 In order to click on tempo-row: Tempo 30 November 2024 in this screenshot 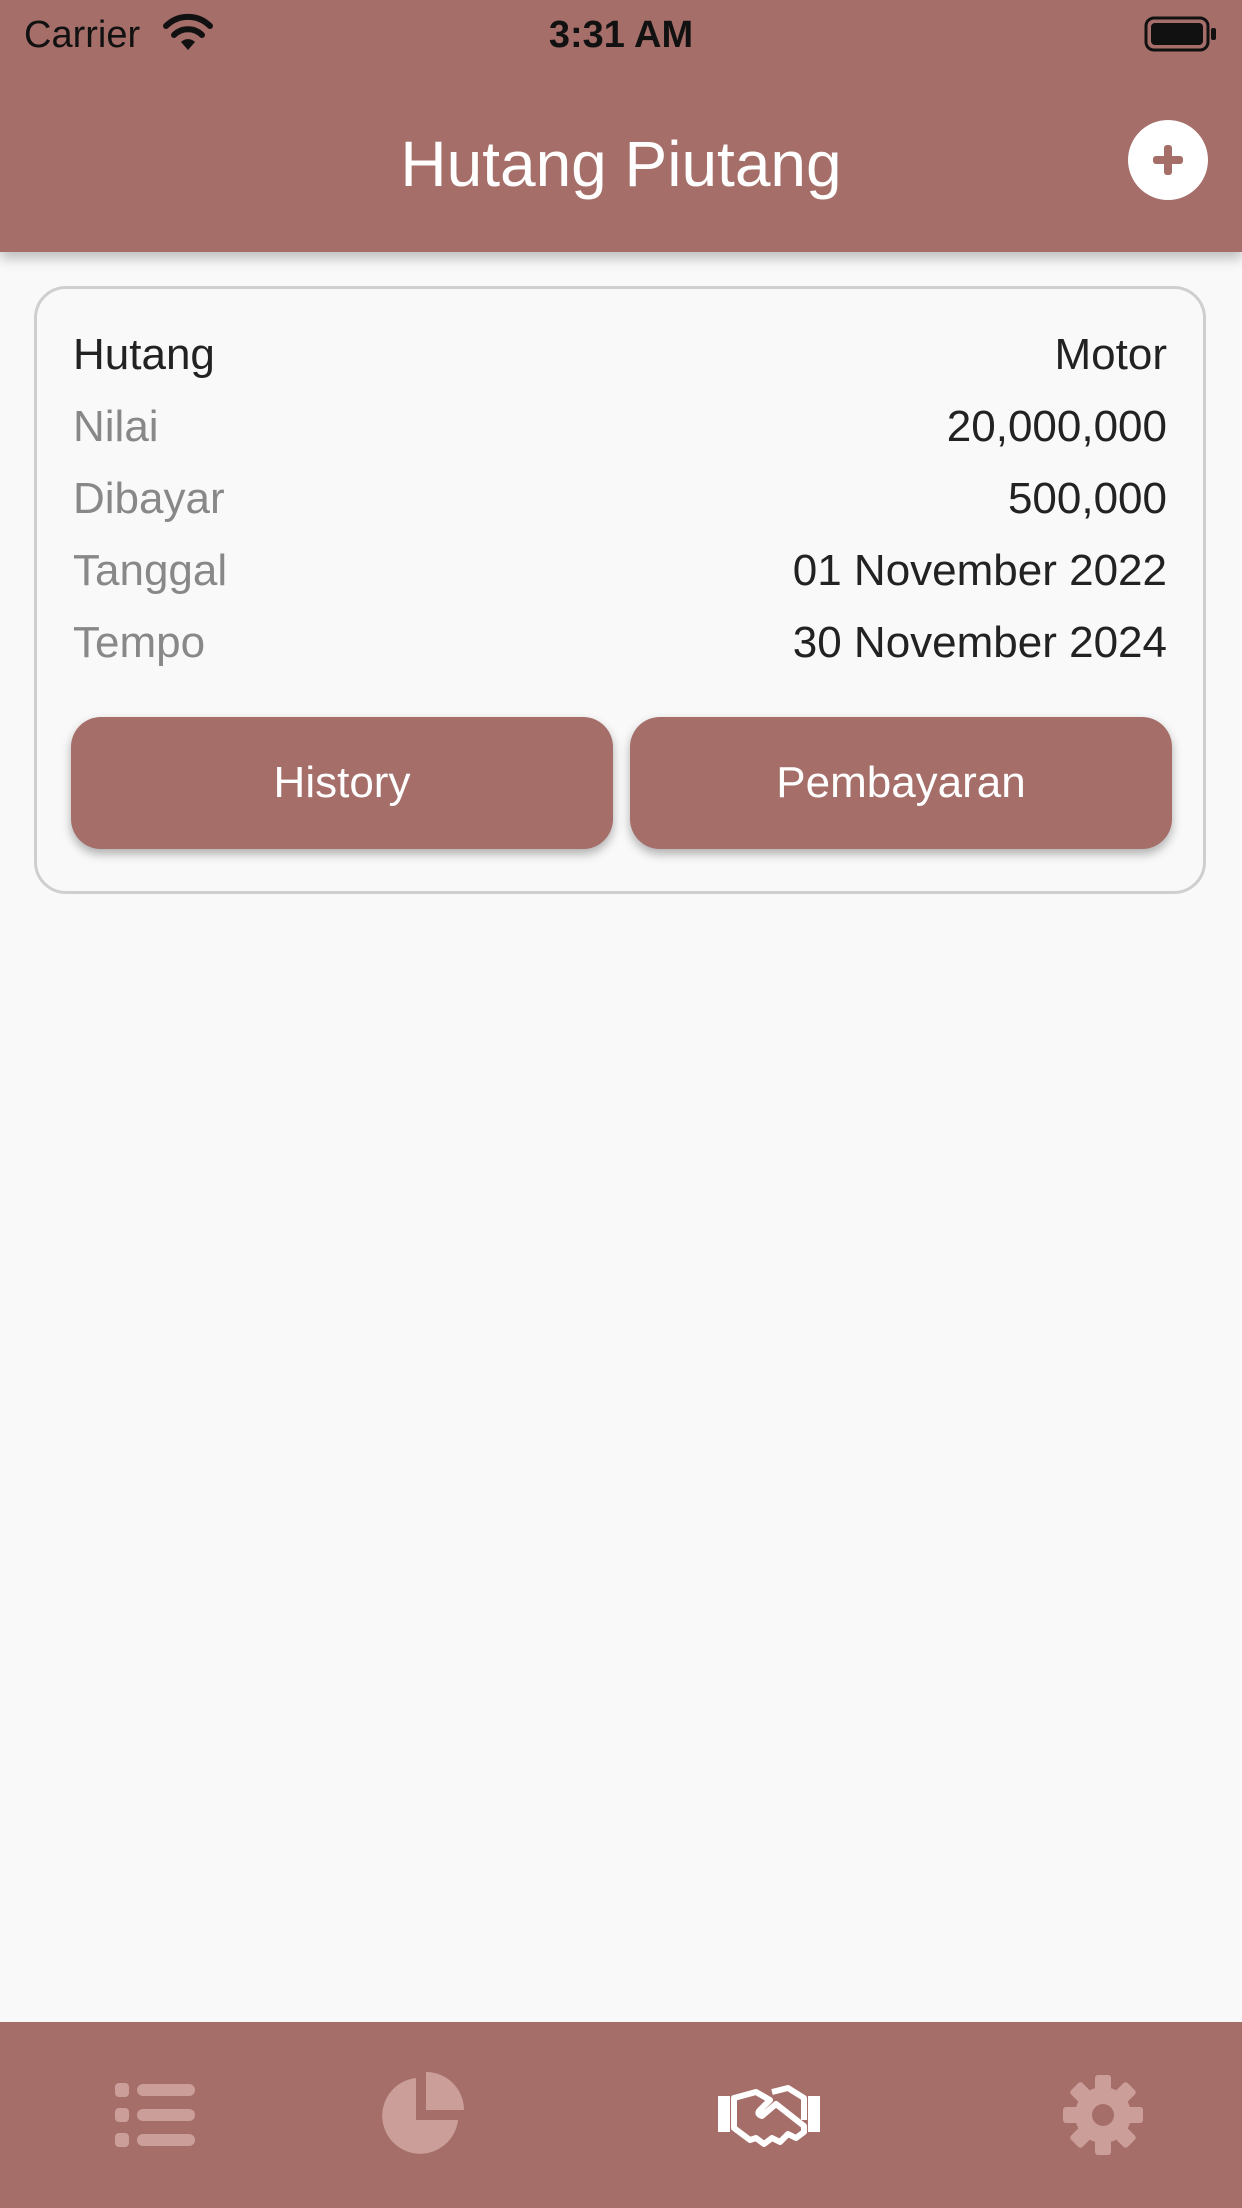, I will do `click(620, 643)`.